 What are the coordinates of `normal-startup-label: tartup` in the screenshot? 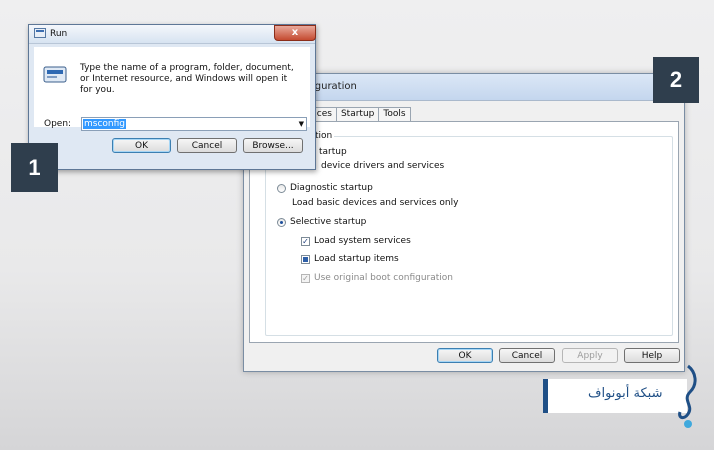 It's located at (333, 152).